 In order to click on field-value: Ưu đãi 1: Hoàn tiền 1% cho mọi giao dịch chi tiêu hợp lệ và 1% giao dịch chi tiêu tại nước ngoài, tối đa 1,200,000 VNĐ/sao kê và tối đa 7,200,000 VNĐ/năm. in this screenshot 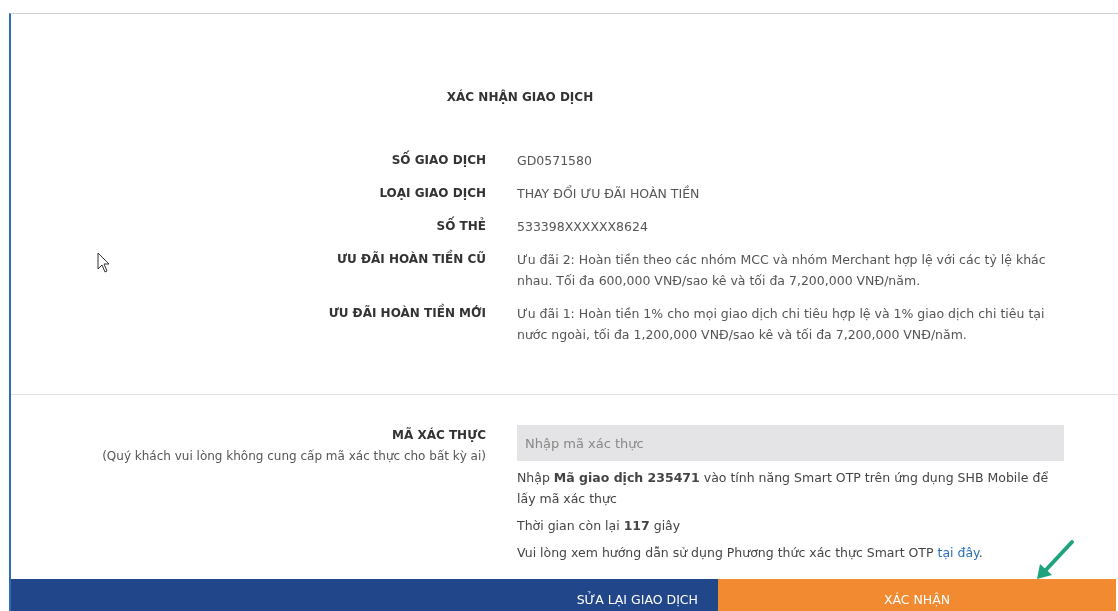, I will do `click(781, 324)`.